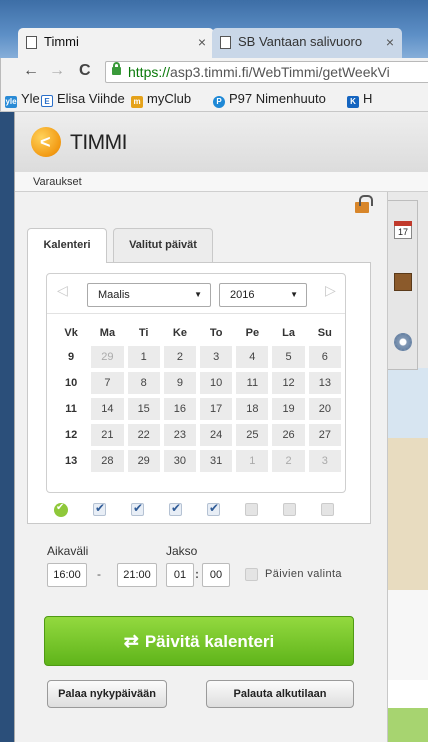 The height and width of the screenshot is (742, 428). I want to click on day-cell: 7, so click(107, 383).